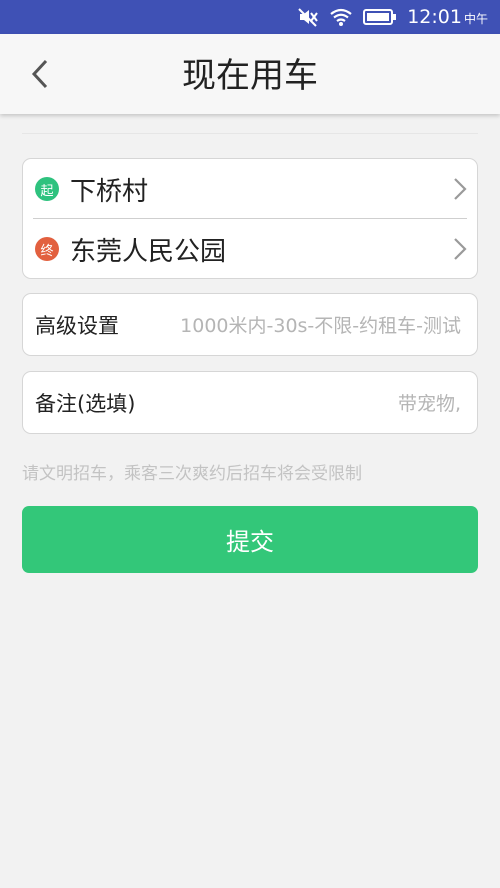  What do you see at coordinates (148, 251) in the screenshot?
I see `end-location-label: 东莞人民公园` at bounding box center [148, 251].